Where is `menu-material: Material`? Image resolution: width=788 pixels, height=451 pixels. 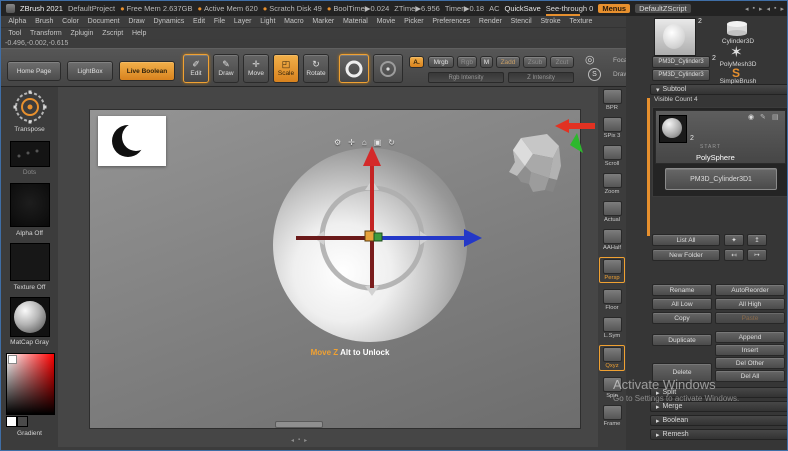
menu-material: Material is located at coordinates (356, 21).